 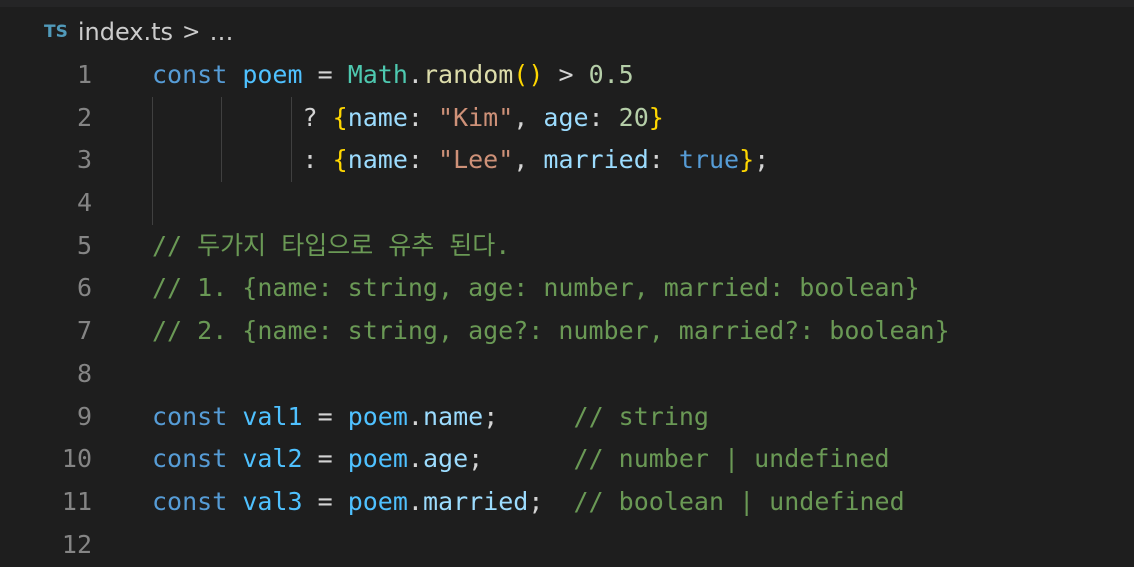 I want to click on code-token: // string, so click(x=641, y=416).